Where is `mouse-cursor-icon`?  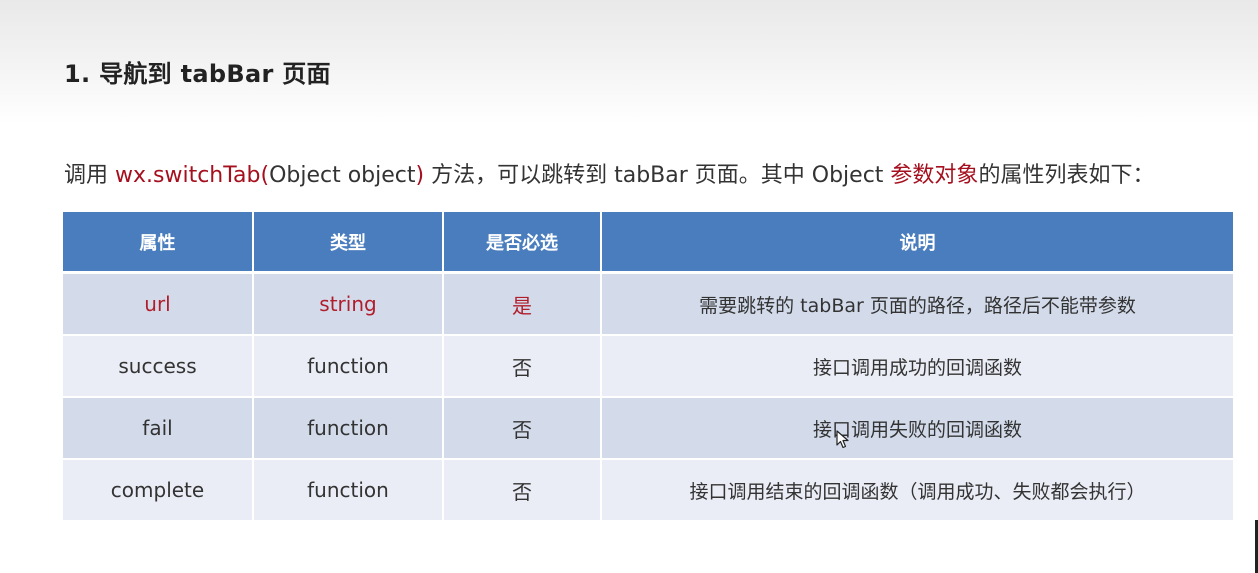 mouse-cursor-icon is located at coordinates (842, 439).